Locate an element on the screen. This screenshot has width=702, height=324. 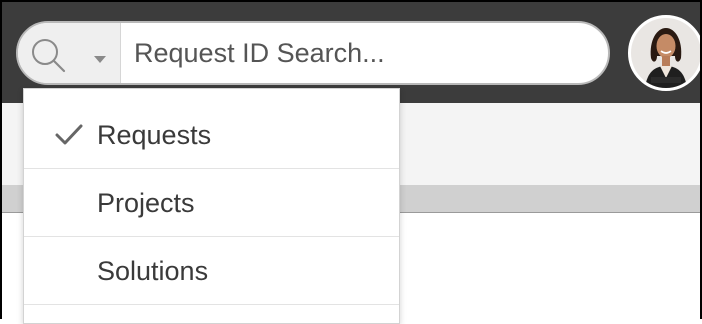
user-avatar is located at coordinates (664, 53).